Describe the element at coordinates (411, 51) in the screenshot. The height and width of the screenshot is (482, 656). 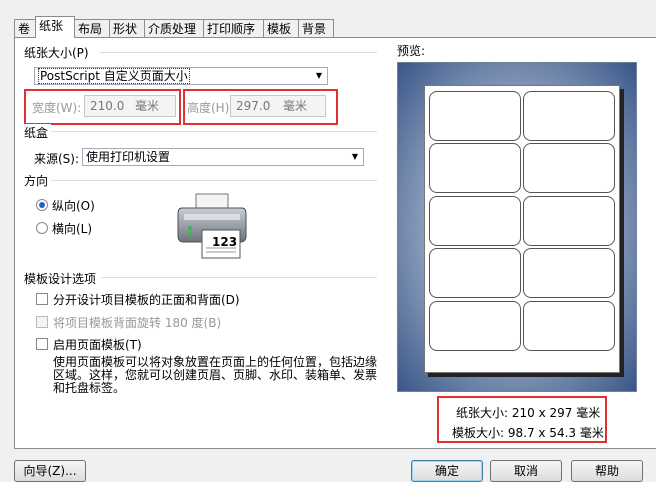
I see `preview-label: 预览:` at that location.